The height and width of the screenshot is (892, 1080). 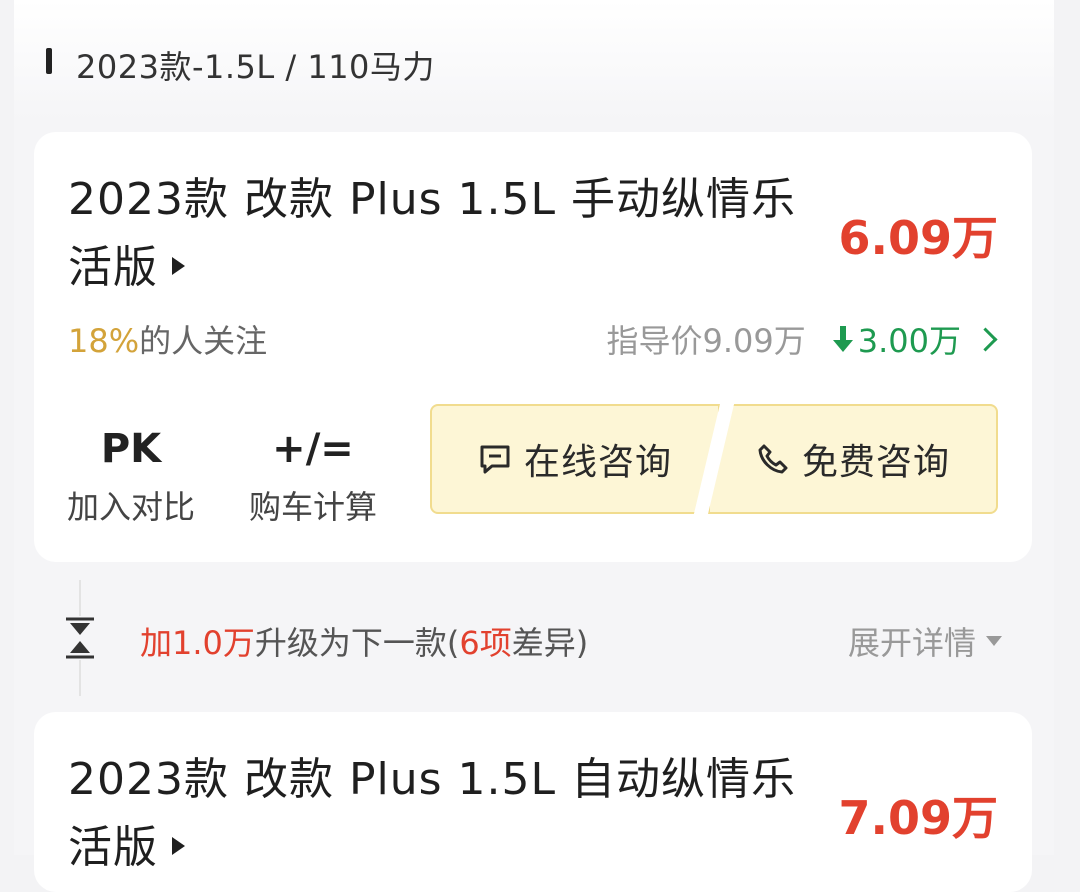 I want to click on trim-name: 2023款 改款 Plus 1.5L 手动纵情乐活版, so click(x=432, y=233).